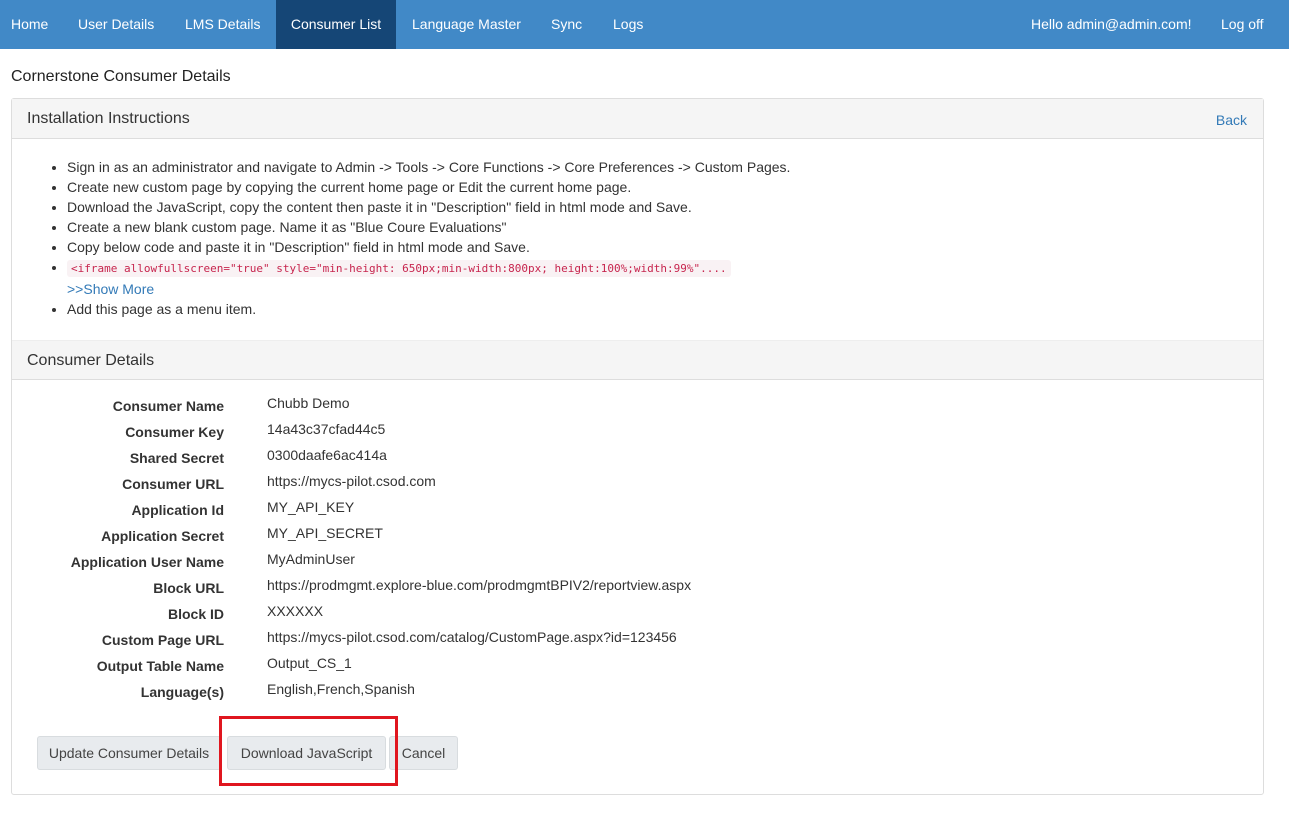  What do you see at coordinates (173, 484) in the screenshot?
I see `detail-label: Consumer URL` at bounding box center [173, 484].